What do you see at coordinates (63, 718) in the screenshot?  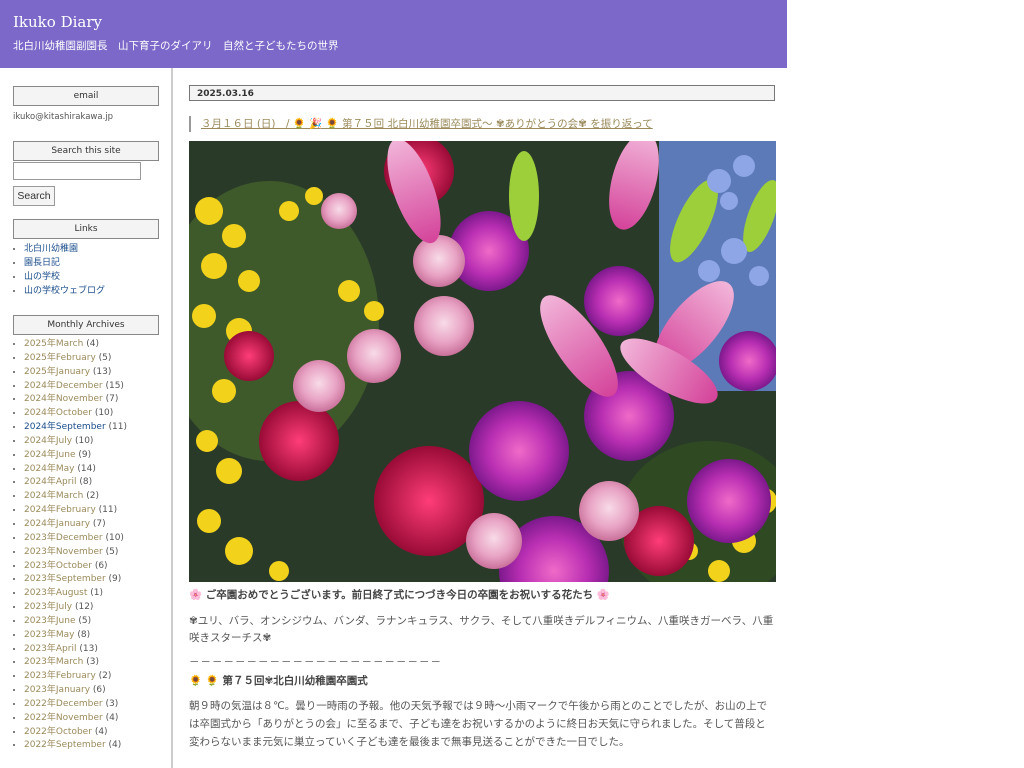 I see `archive-link: 2022年November` at bounding box center [63, 718].